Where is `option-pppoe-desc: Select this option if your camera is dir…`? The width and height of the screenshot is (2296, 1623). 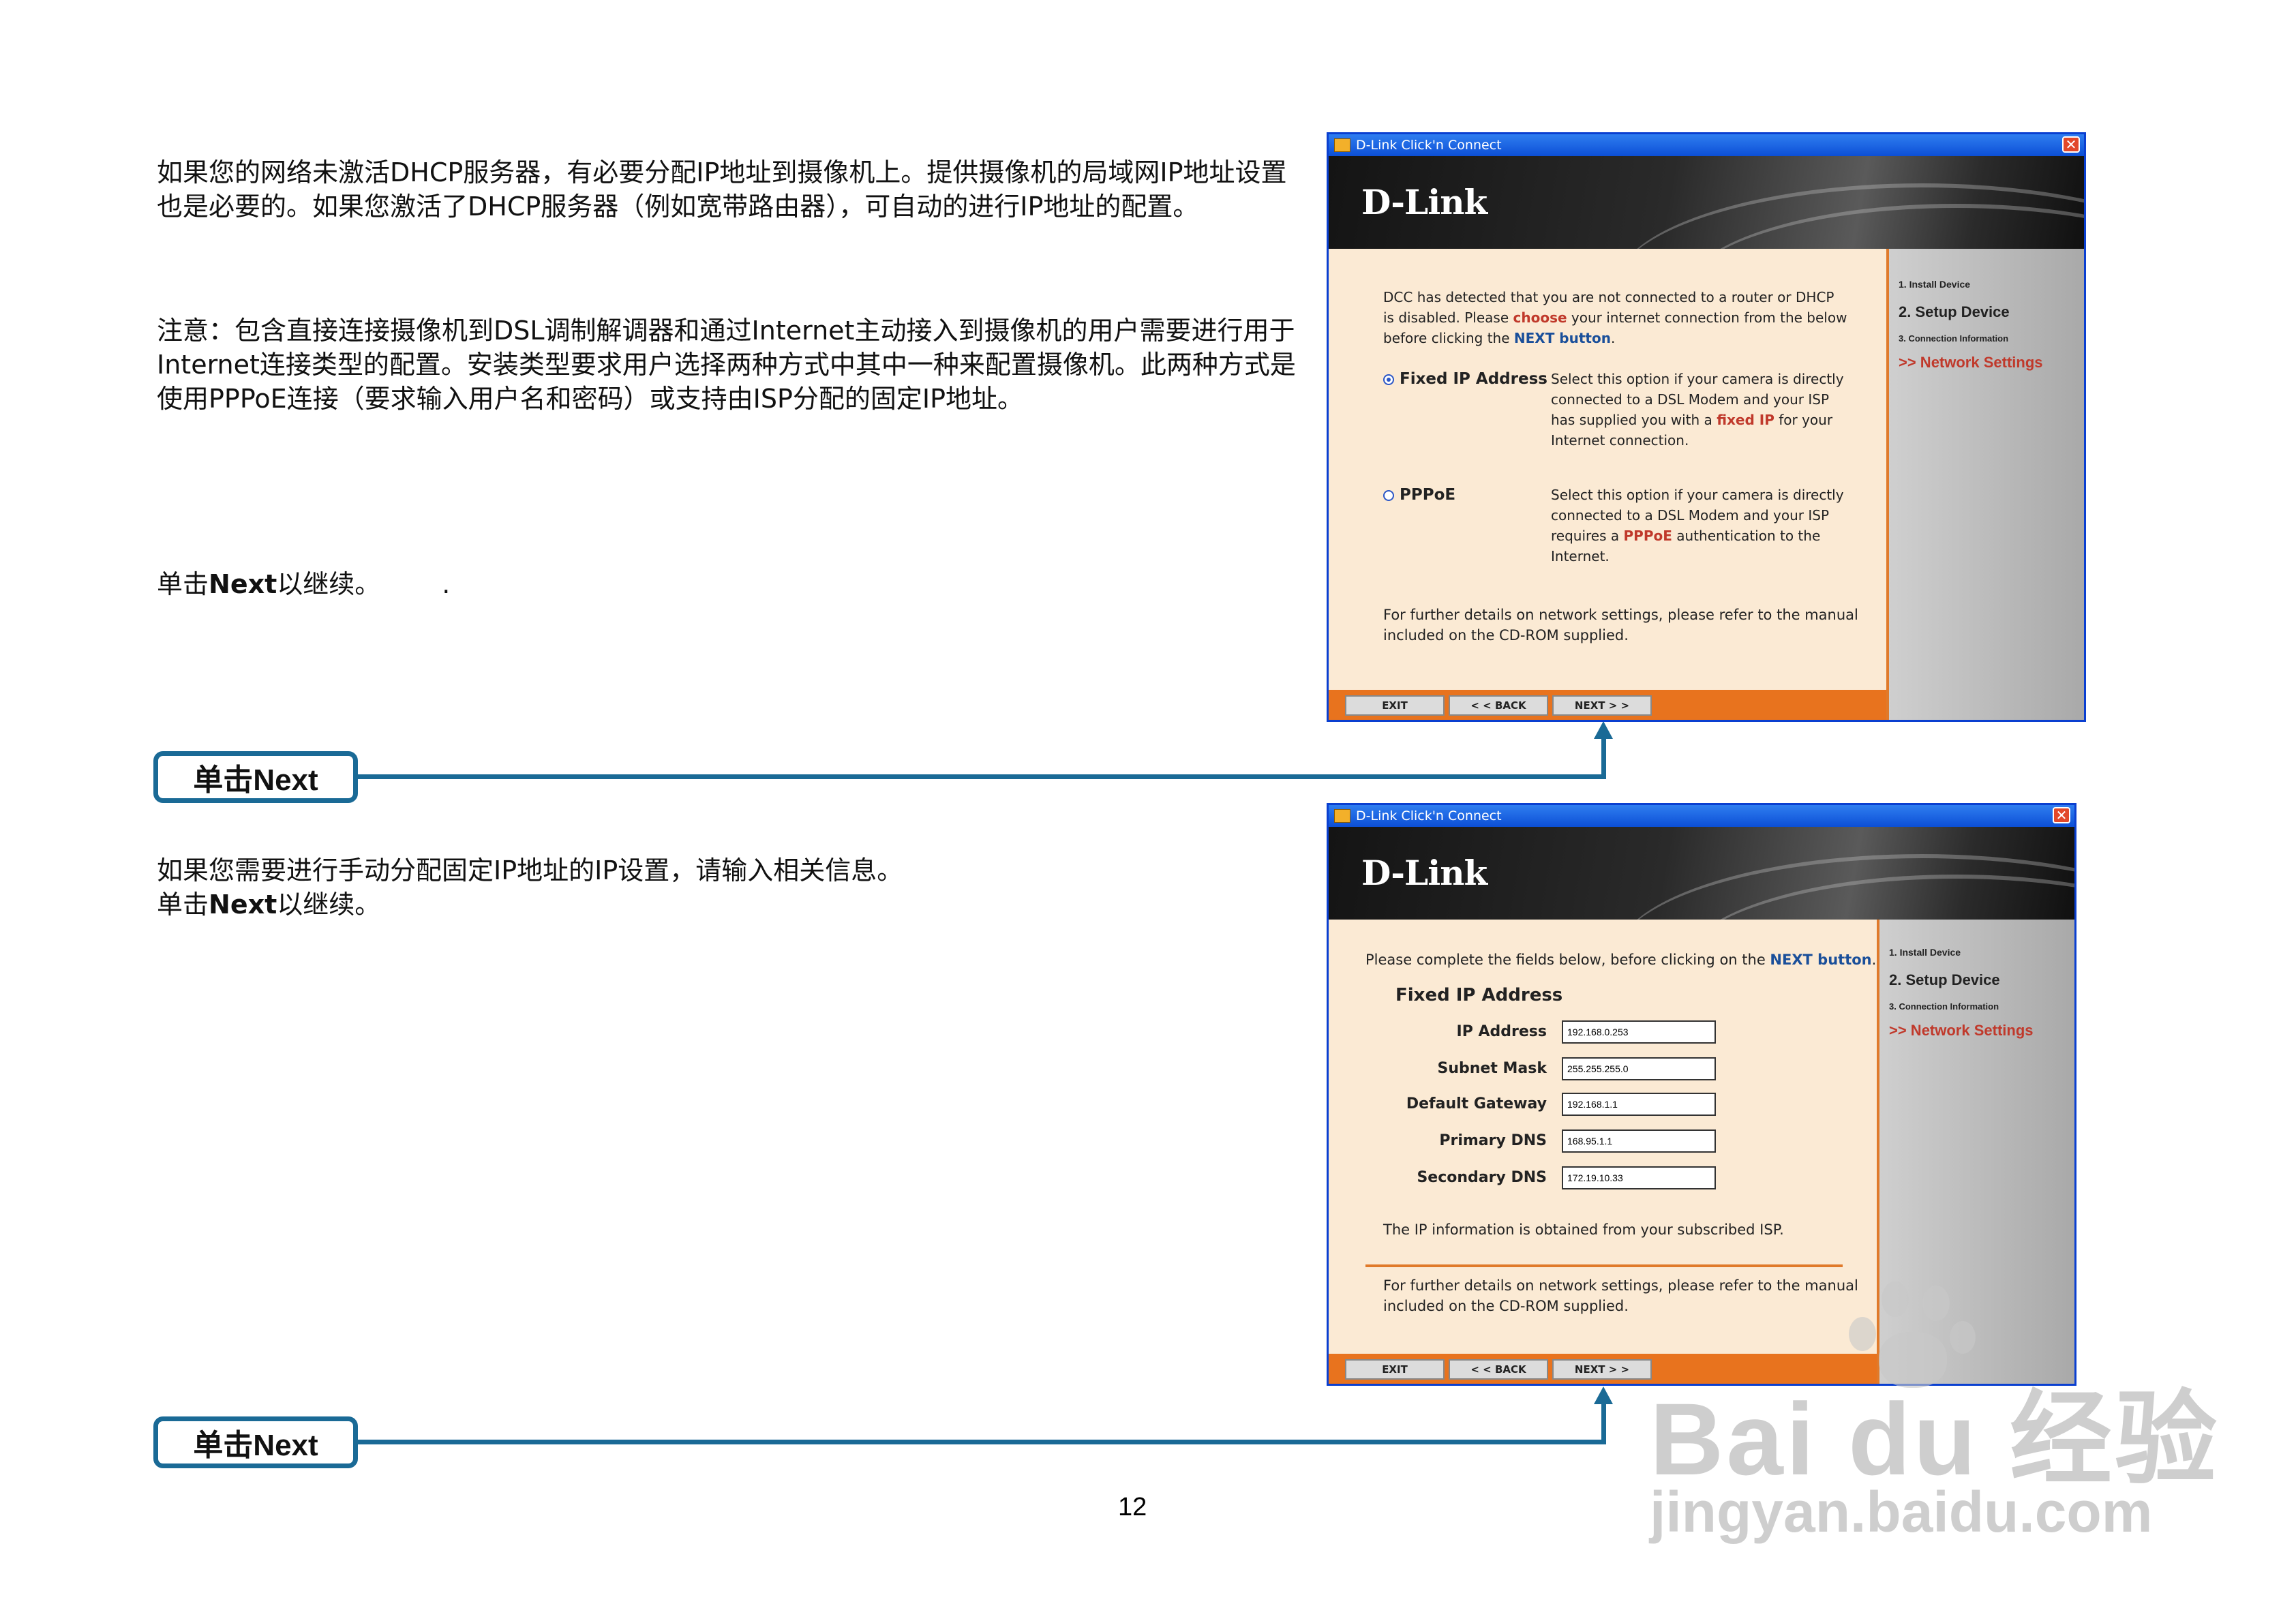
option-pppoe-desc: Select this option if your camera is dir… is located at coordinates (1697, 525).